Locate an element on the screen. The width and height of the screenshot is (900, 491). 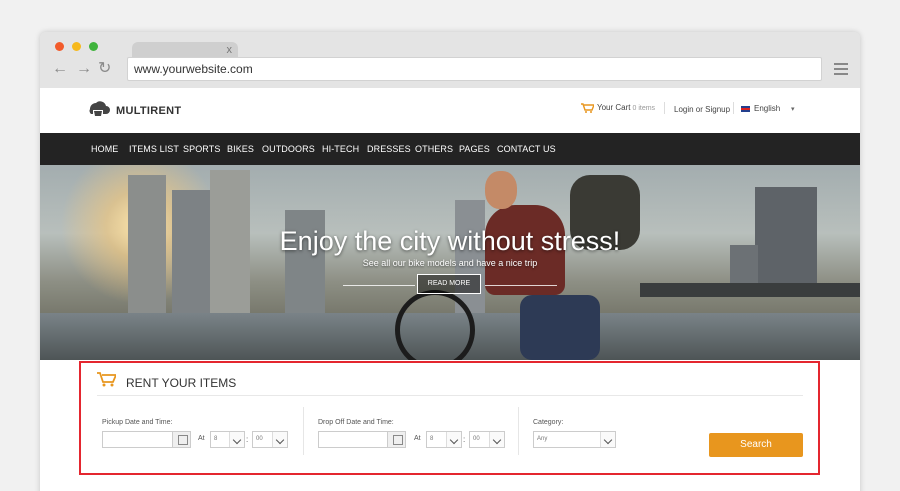
nav-pages: PAGES is located at coordinates (474, 149).